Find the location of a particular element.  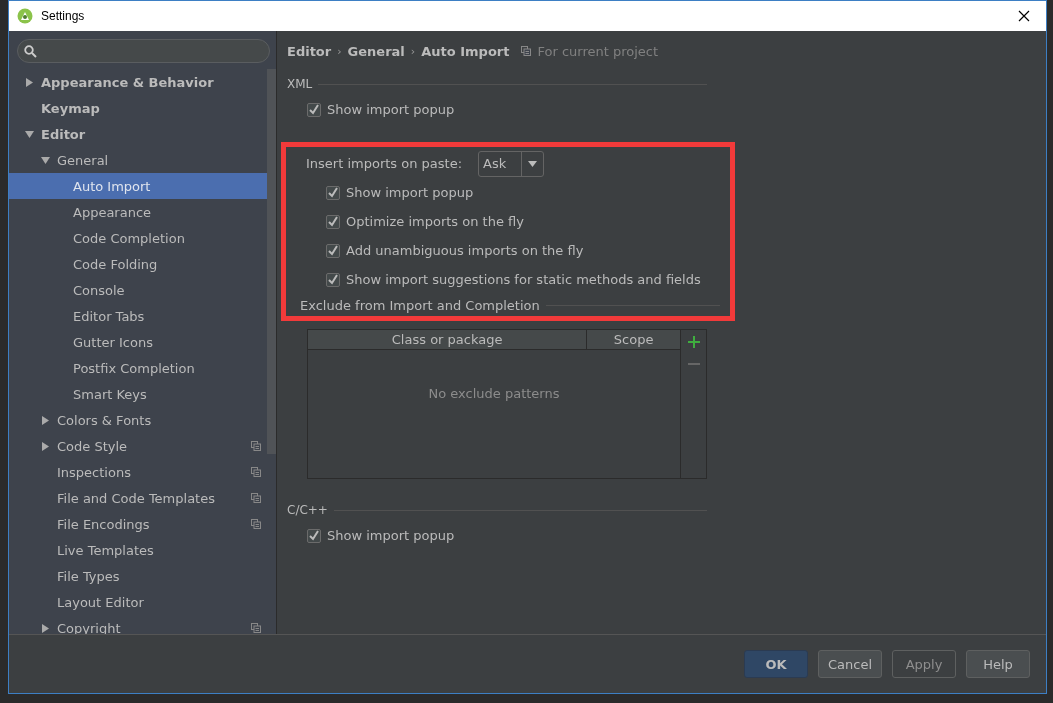

tree-item: File Encodings is located at coordinates (138, 524).